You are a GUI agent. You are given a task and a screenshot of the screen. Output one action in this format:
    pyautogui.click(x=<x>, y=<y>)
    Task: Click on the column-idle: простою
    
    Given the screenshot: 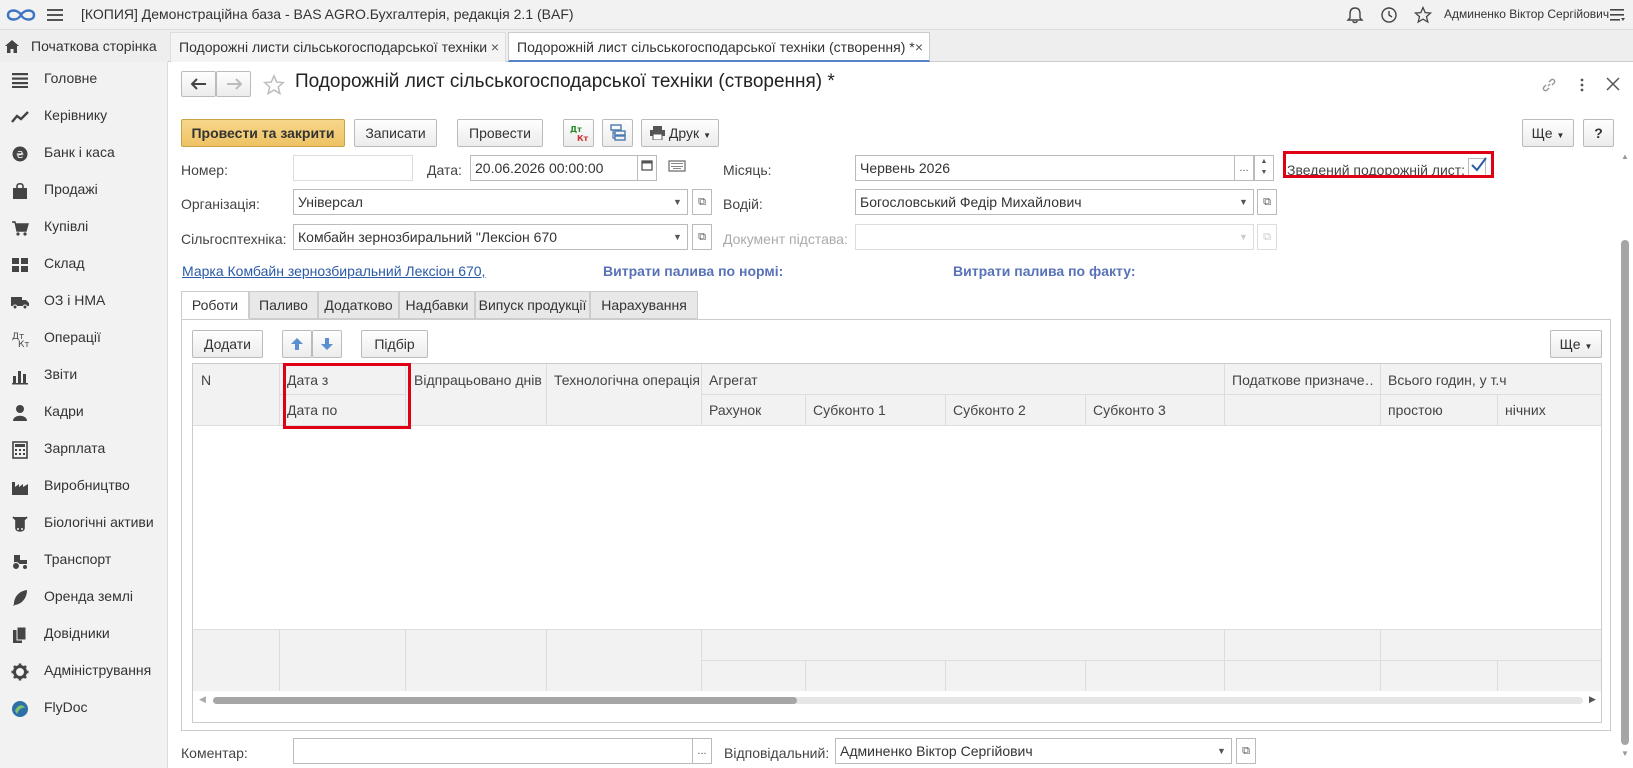 What is the action you would take?
    pyautogui.click(x=1415, y=410)
    